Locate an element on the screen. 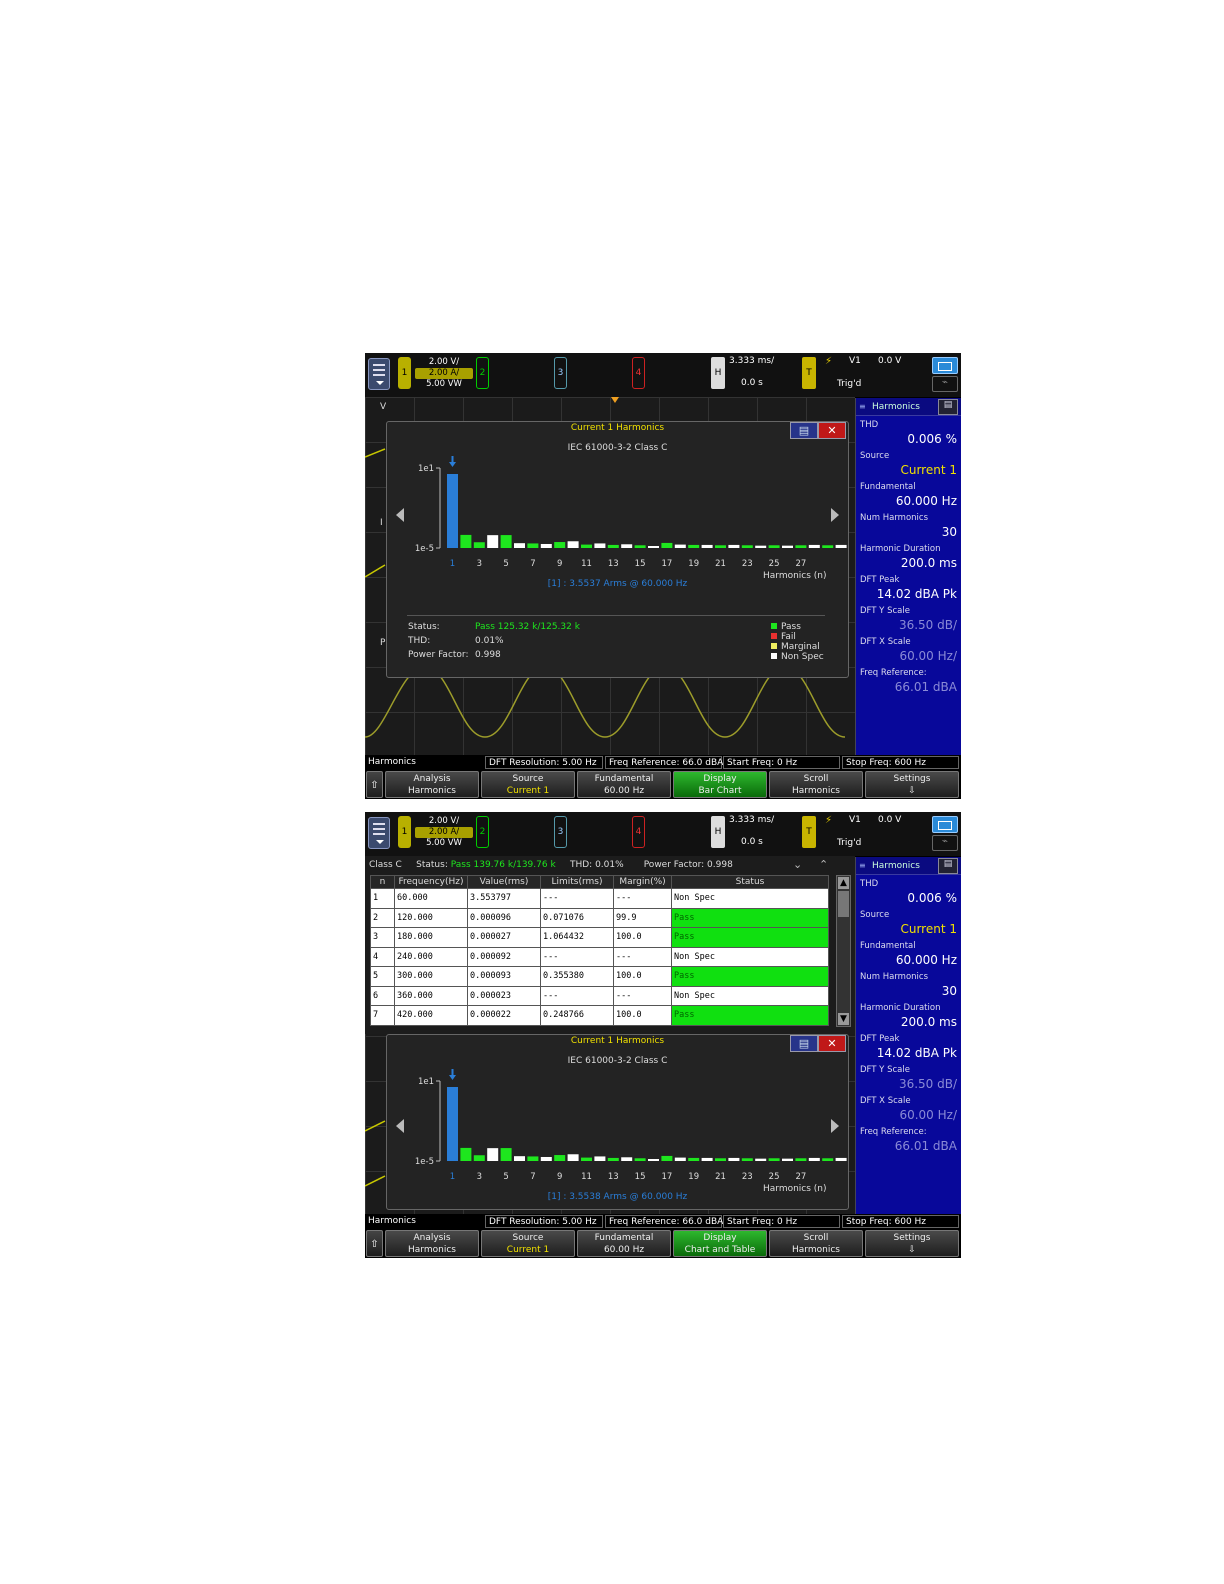  freq-reference: Freq Reference: 66.0 dBA is located at coordinates (664, 1221).